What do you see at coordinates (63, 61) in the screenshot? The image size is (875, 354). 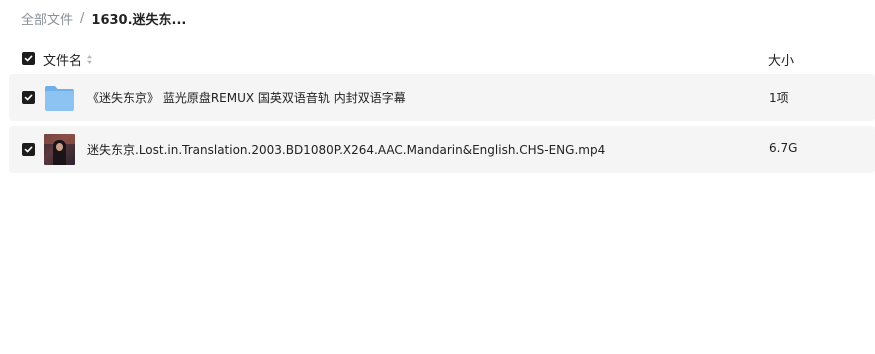 I see `column-header-name-label: 文件名` at bounding box center [63, 61].